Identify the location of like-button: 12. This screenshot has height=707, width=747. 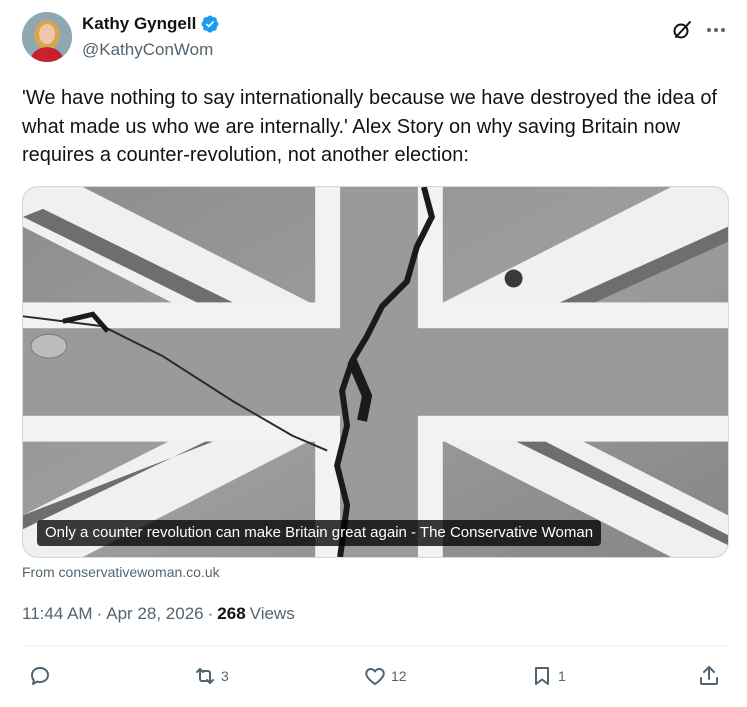
(385, 676).